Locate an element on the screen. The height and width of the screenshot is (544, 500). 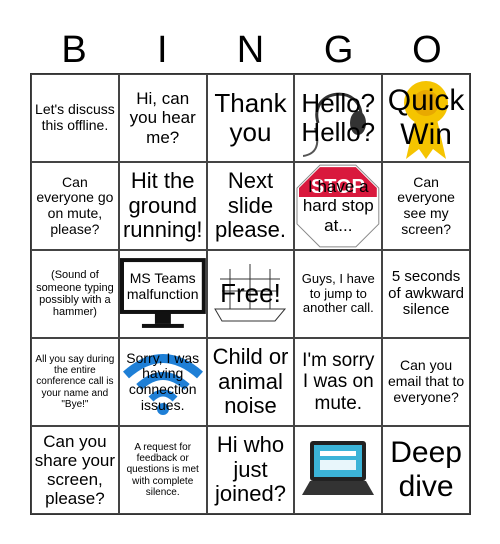
header-letter: O is located at coordinates (427, 50).